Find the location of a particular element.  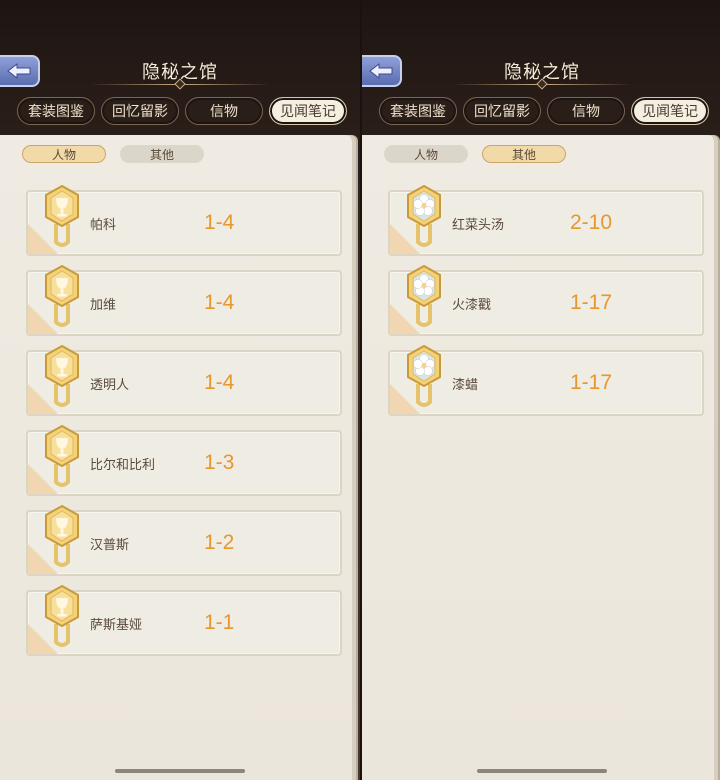

item-level: 1-2 is located at coordinates (219, 542).